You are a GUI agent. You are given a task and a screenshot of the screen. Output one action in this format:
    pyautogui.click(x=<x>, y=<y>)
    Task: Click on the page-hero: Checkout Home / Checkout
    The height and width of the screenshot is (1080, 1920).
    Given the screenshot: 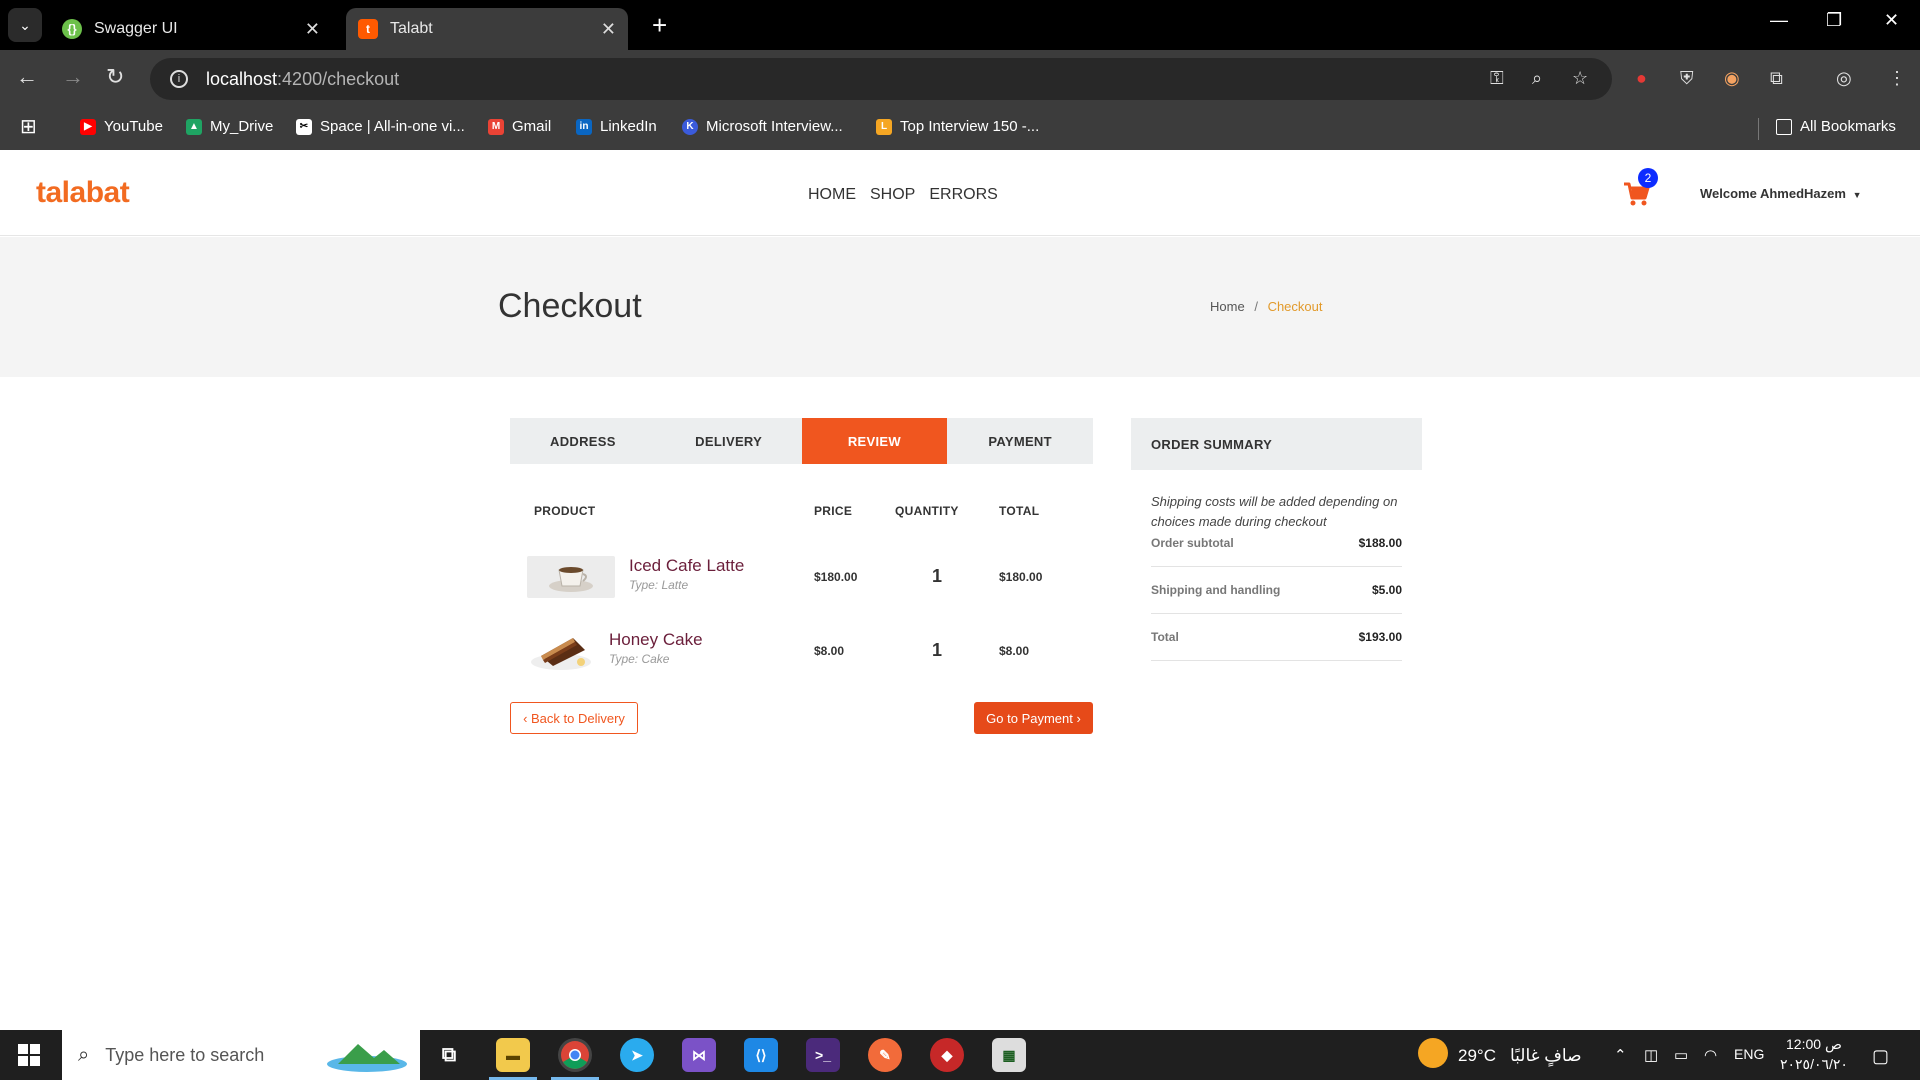 What is the action you would take?
    pyautogui.click(x=960, y=307)
    